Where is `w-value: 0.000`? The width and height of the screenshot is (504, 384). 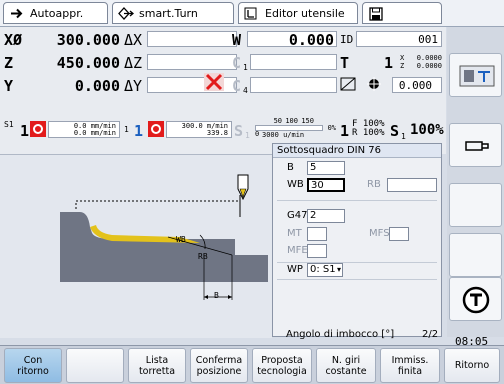 w-value: 0.000 is located at coordinates (311, 40).